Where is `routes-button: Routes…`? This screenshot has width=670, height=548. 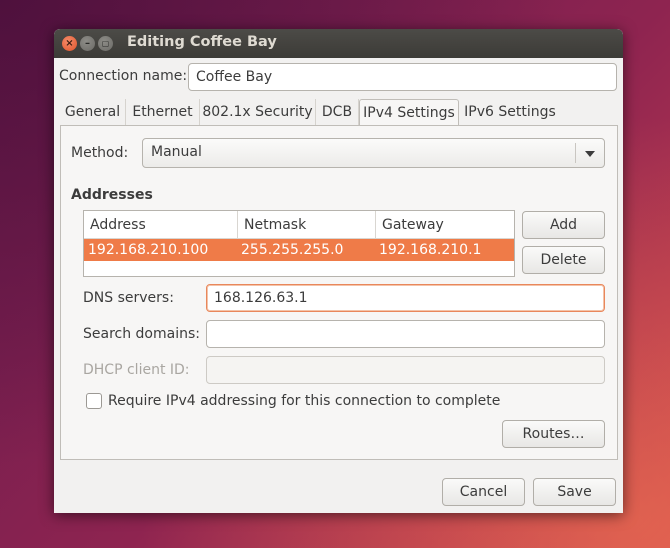 routes-button: Routes… is located at coordinates (553, 434).